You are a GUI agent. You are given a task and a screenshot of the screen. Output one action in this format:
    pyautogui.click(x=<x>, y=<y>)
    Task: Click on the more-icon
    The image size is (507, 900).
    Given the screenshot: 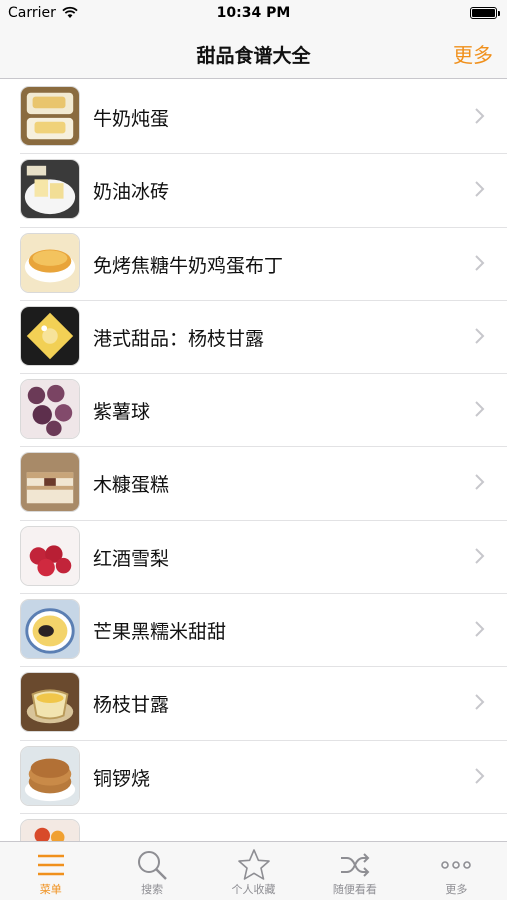 What is the action you would take?
    pyautogui.click(x=456, y=865)
    